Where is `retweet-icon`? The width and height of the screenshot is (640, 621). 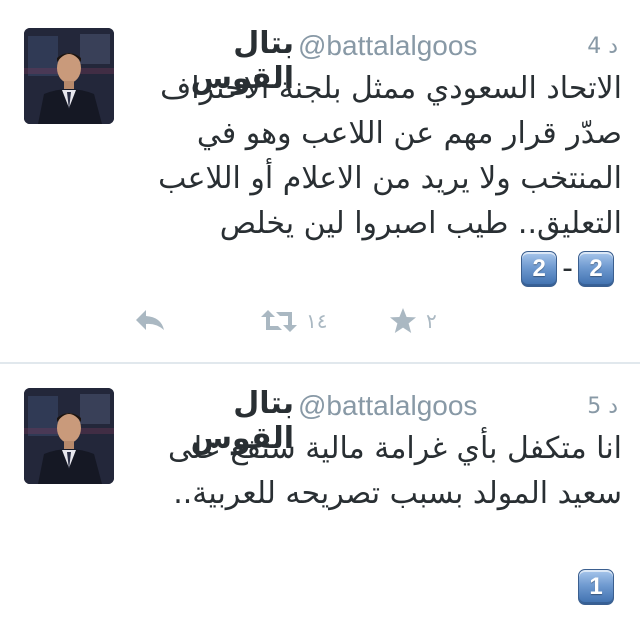 retweet-icon is located at coordinates (279, 321).